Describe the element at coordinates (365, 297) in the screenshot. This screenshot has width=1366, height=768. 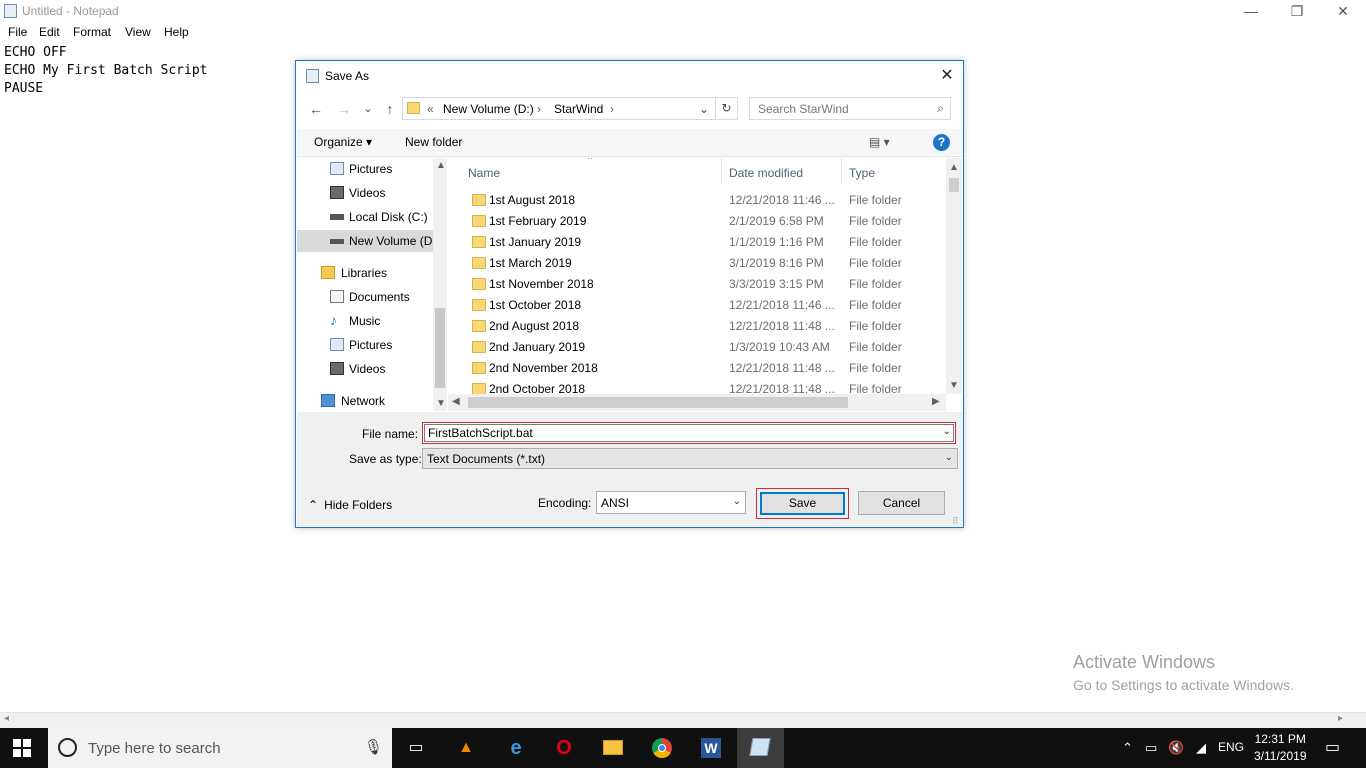
I see `nav-item-documents: Documents` at that location.